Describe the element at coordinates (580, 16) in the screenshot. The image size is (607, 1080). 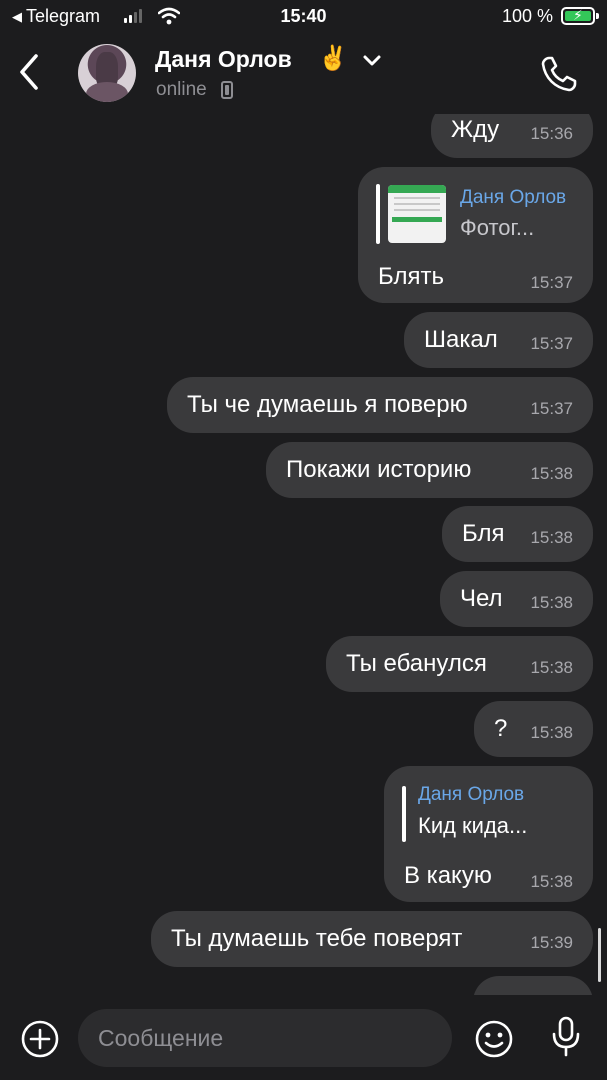
I see `battery-charging-icon: ⚡` at that location.